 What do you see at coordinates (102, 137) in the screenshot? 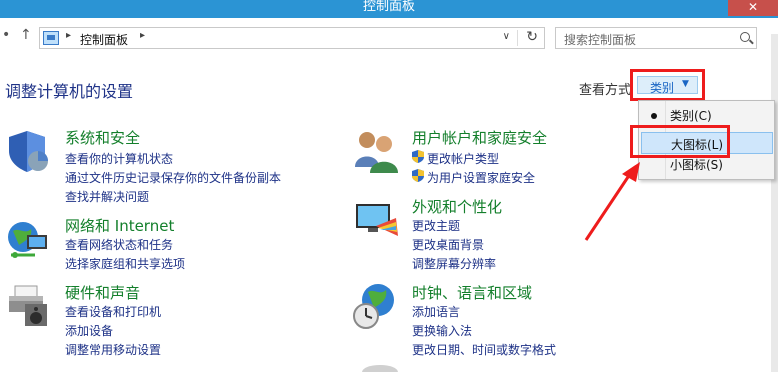
I see `category-title: 系统和安全` at bounding box center [102, 137].